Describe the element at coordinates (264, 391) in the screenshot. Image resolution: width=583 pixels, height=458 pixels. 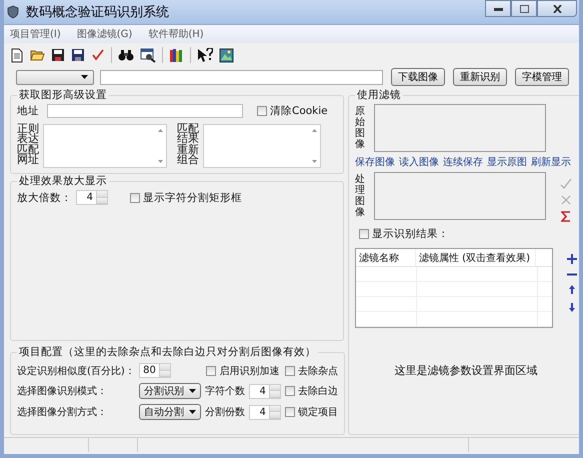
I see `char-count-spinner: 4` at that location.